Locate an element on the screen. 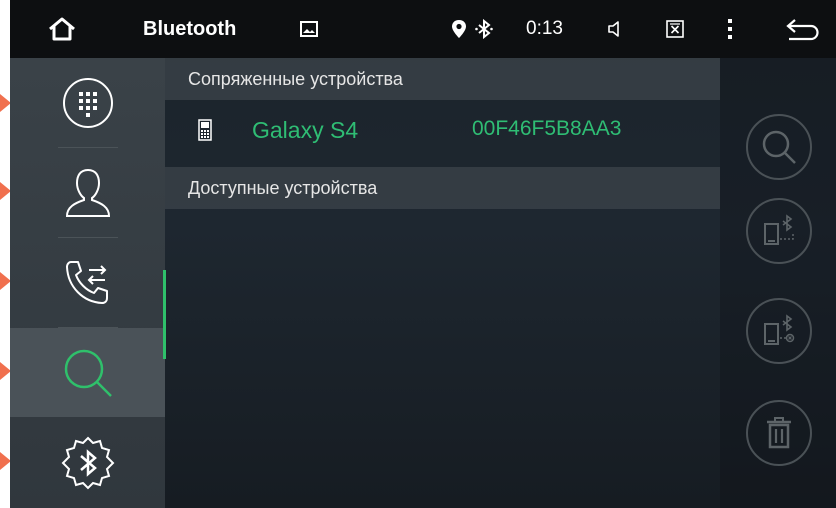 This screenshot has width=836, height=508. sidebar-item-contacts is located at coordinates (87, 192).